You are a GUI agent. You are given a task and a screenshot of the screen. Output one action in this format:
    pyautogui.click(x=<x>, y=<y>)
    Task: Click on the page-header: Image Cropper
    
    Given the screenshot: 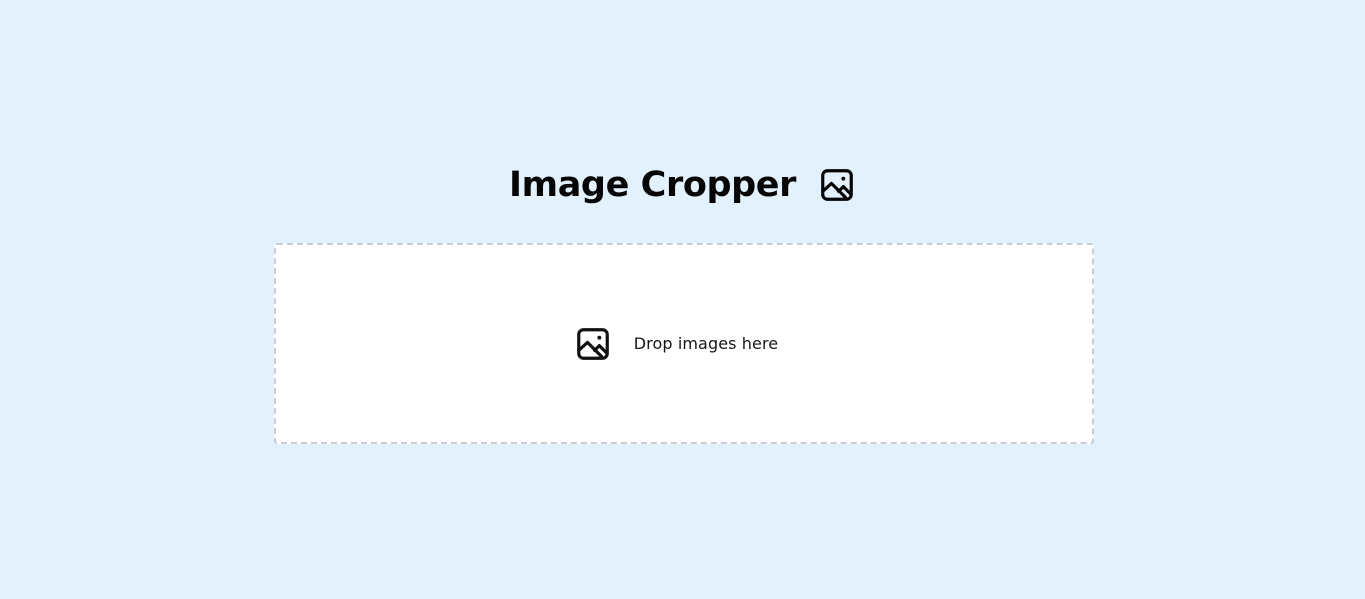 What is the action you would take?
    pyautogui.click(x=682, y=185)
    